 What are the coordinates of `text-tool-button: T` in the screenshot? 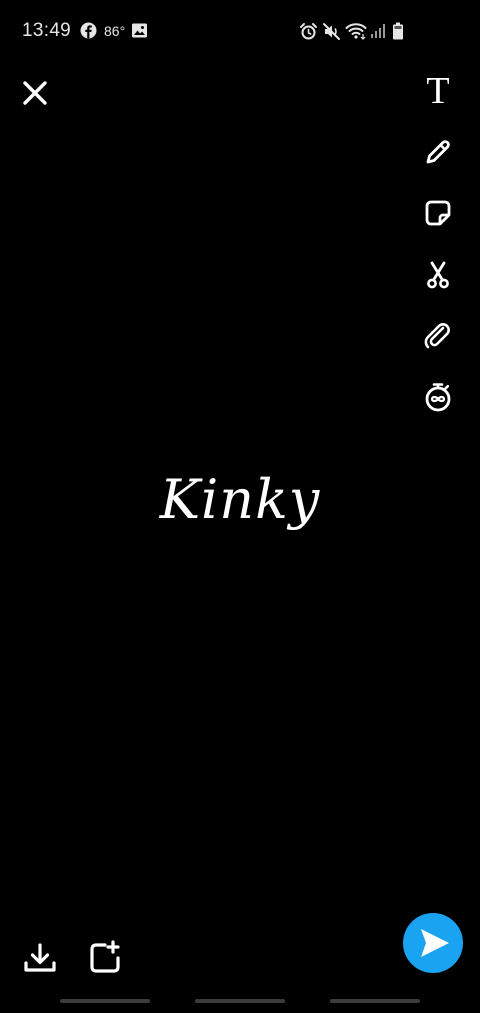 It's located at (438, 91).